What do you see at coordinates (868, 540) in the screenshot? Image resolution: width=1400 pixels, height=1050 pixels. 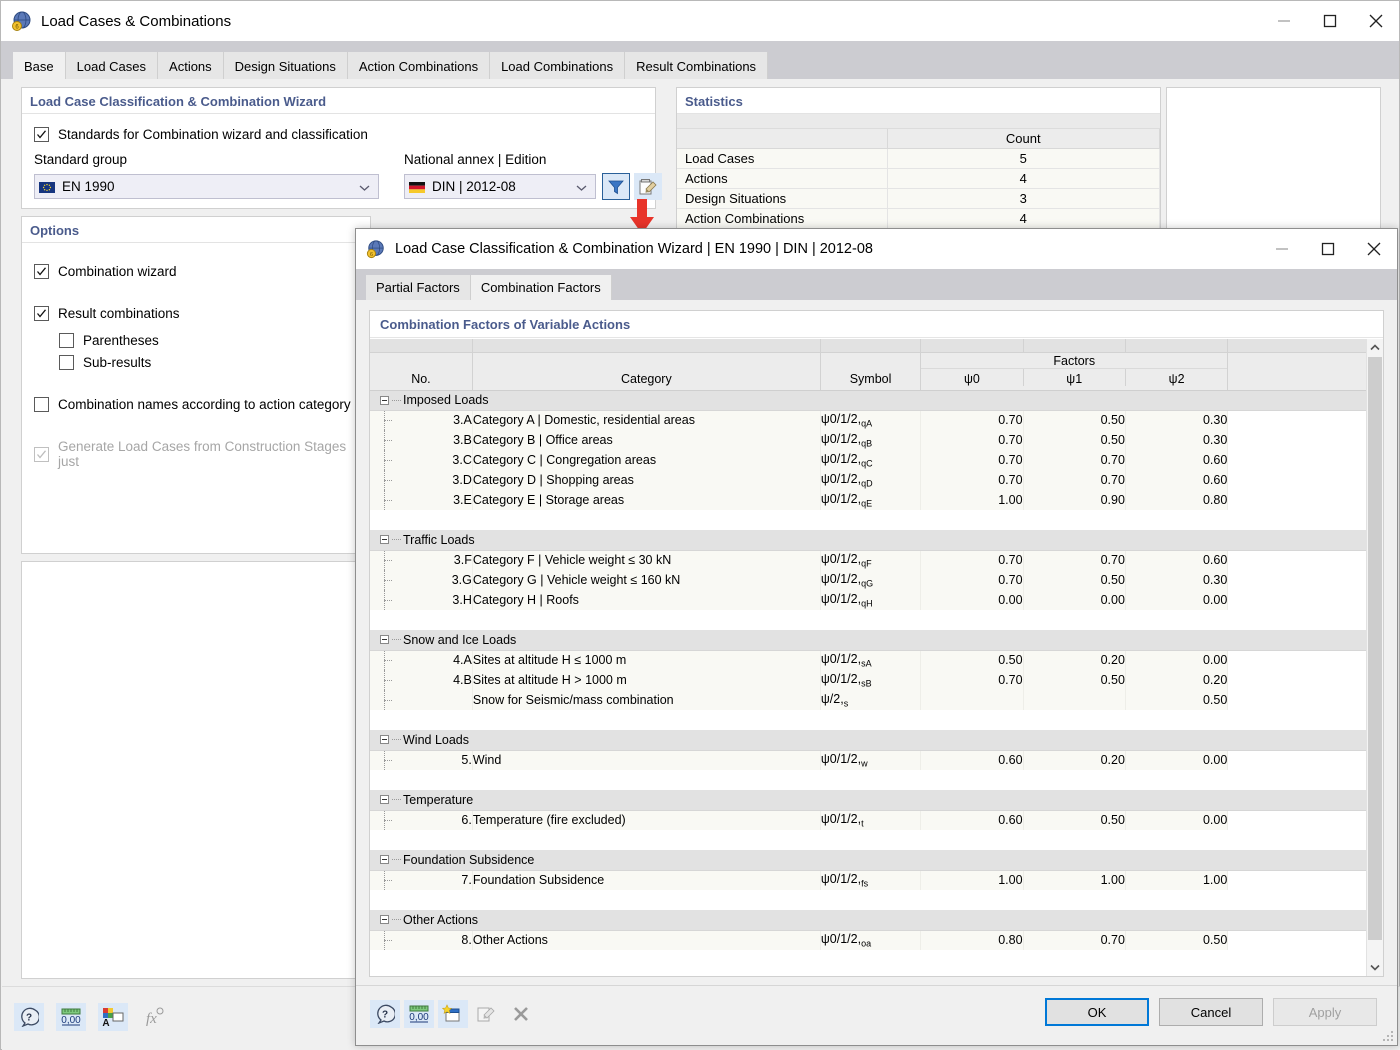 I see `group-row-traffic-loads: Traffic Loads` at bounding box center [868, 540].